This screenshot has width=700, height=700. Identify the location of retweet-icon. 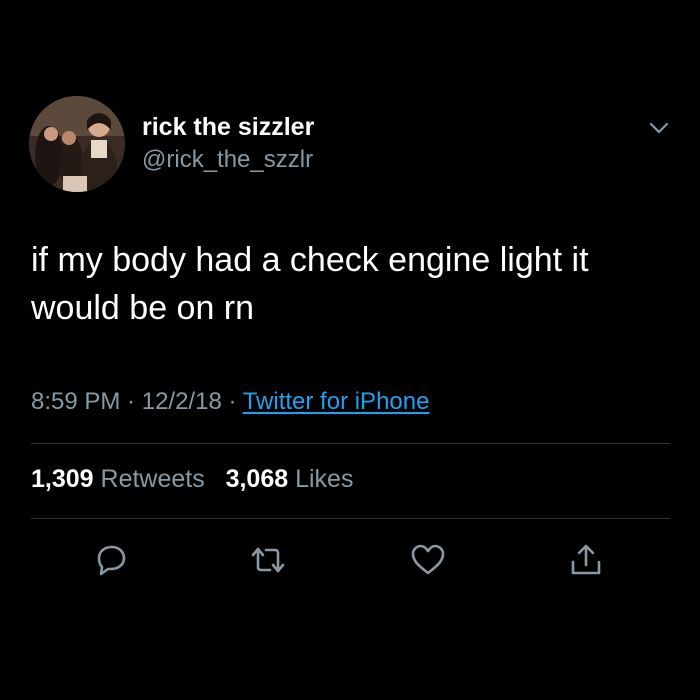
(268, 560).